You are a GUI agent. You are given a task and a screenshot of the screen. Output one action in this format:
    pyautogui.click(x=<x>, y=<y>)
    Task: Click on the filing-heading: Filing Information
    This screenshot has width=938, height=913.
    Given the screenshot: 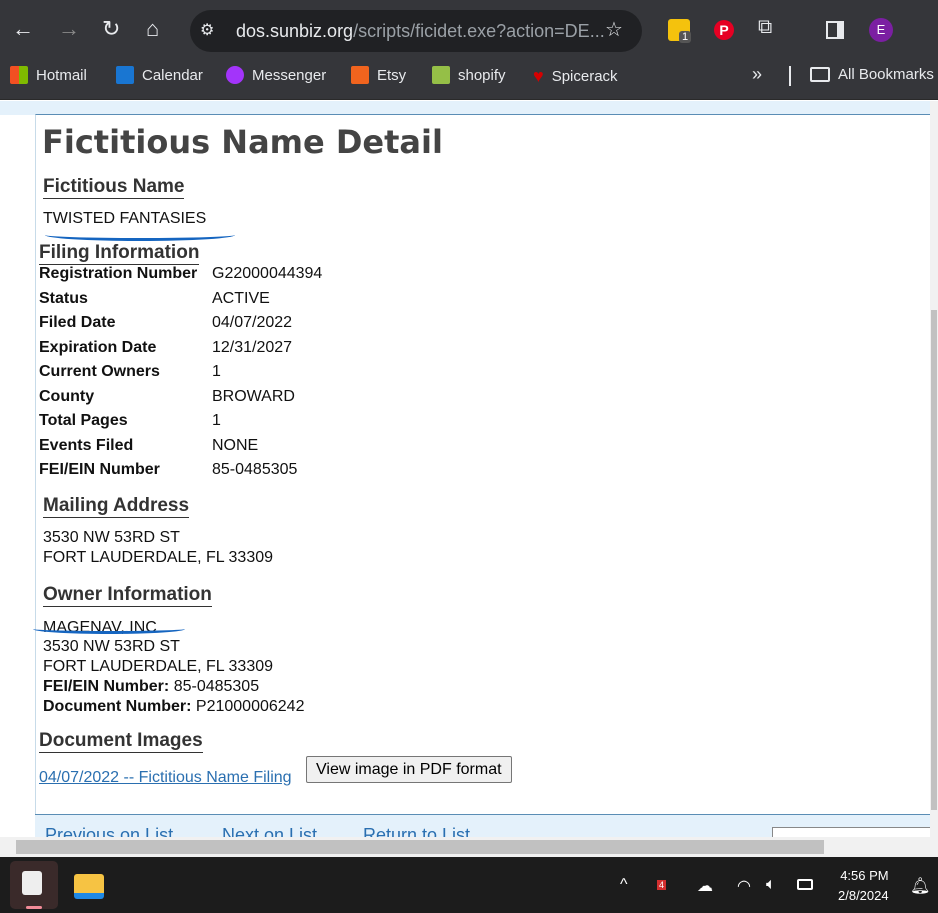 What is the action you would take?
    pyautogui.click(x=119, y=253)
    